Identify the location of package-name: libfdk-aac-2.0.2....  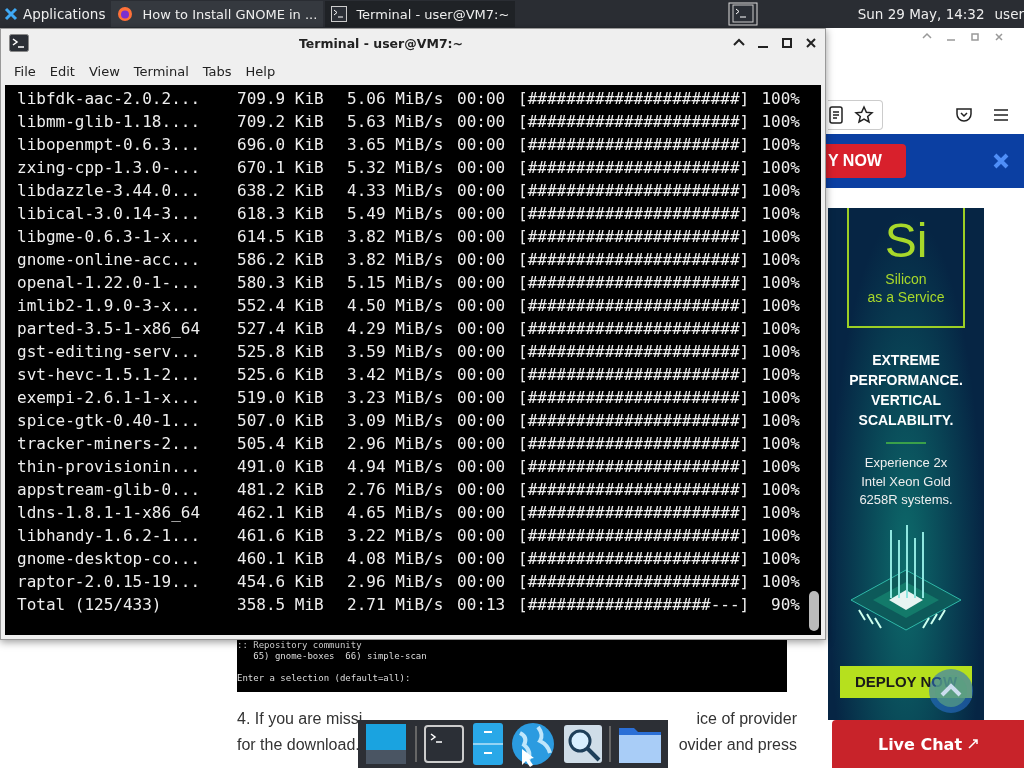
(109, 98).